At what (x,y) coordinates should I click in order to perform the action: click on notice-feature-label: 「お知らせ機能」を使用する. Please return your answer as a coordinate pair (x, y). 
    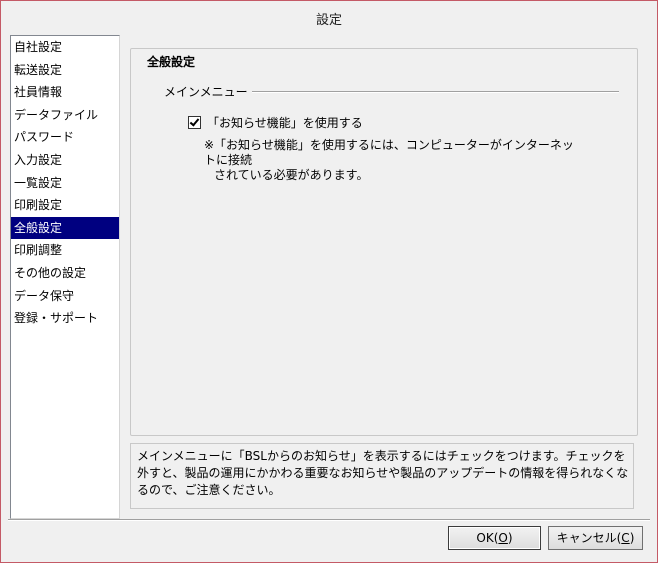
    Looking at the image, I should click on (285, 122).